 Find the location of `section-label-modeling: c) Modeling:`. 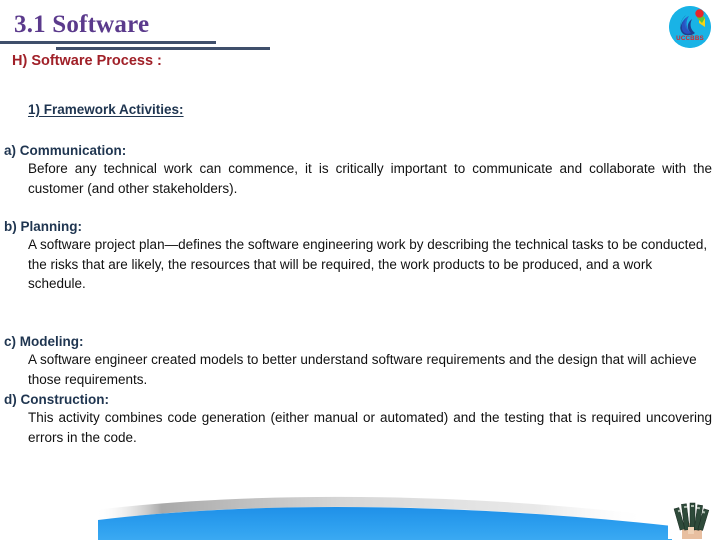

section-label-modeling: c) Modeling: is located at coordinates (44, 341).